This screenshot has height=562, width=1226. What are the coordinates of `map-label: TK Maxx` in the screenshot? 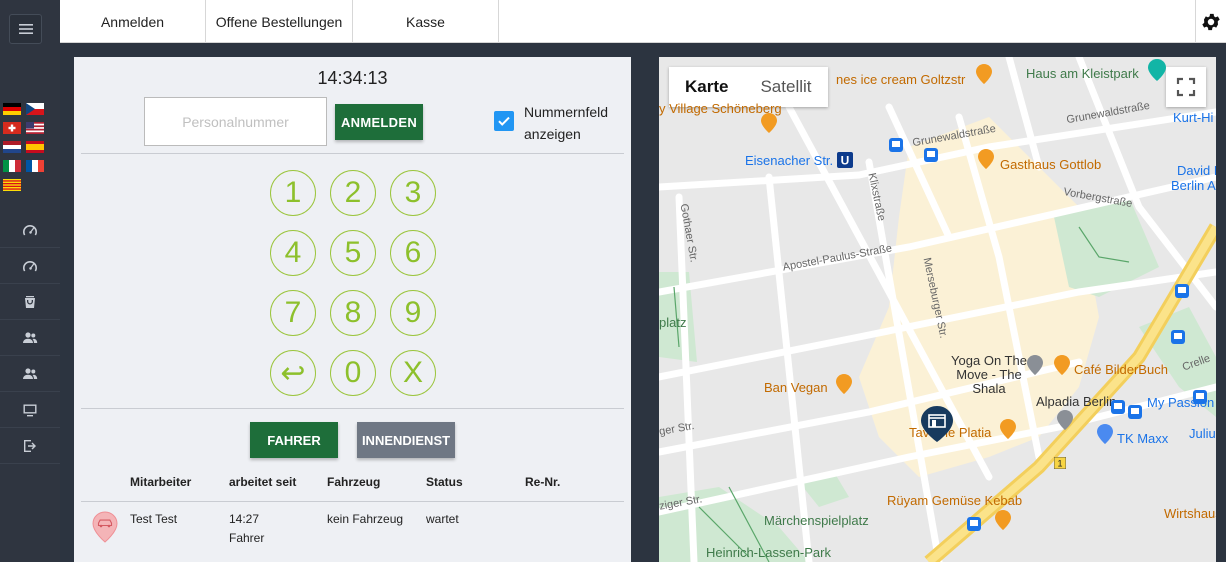 It's located at (1143, 438).